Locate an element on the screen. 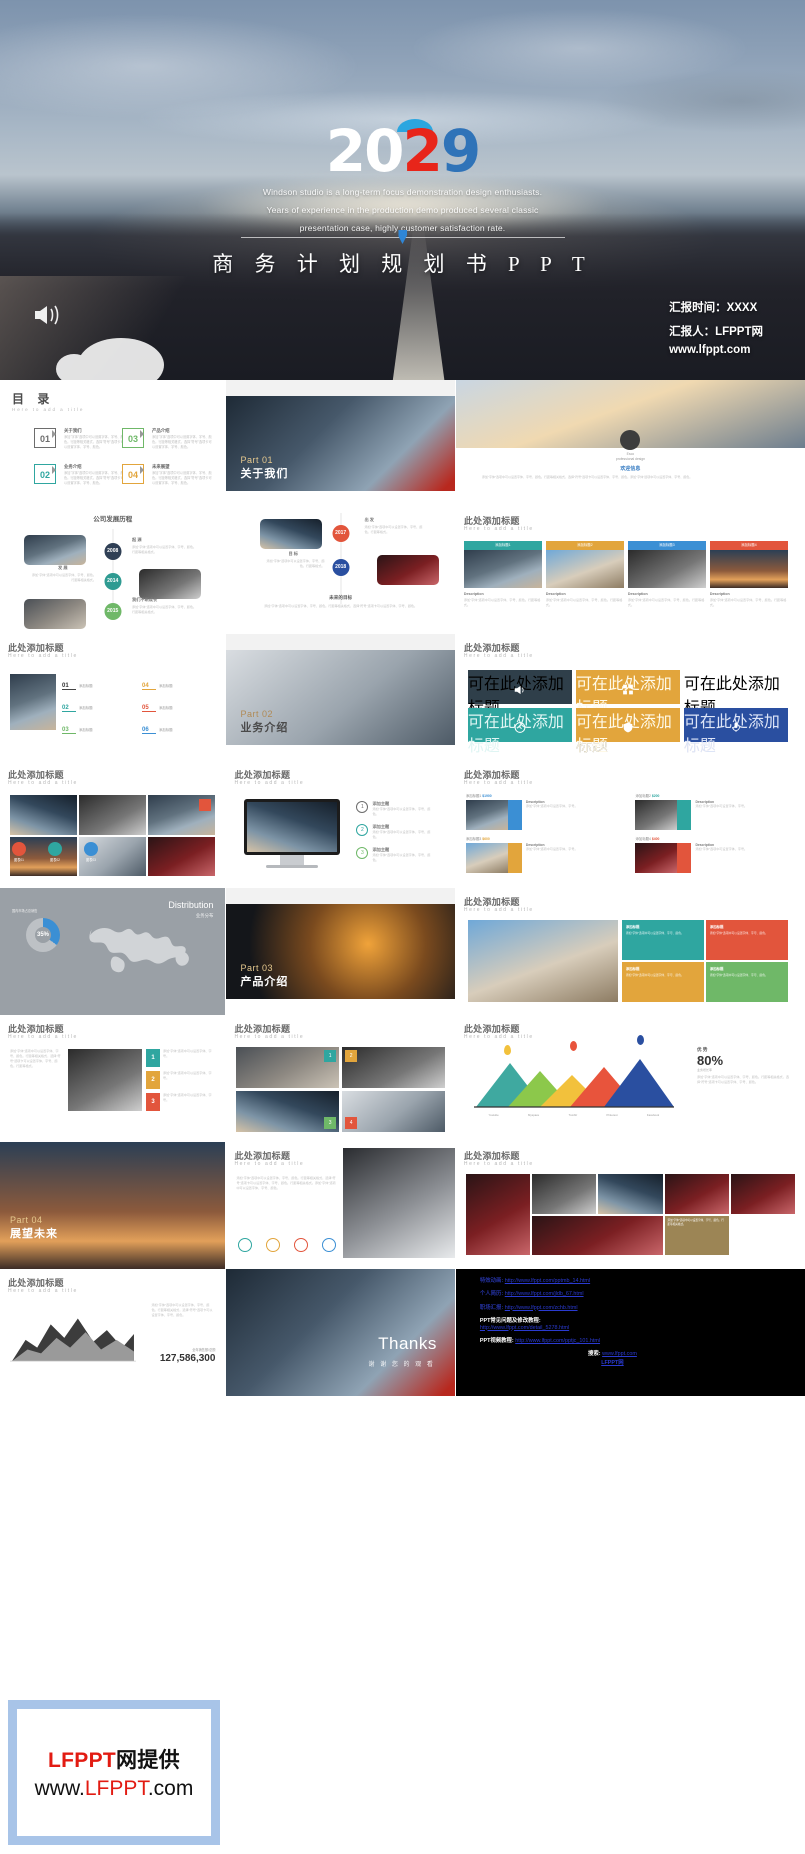 The width and height of the screenshot is (805, 1854). watermark-line-2: www.LFPPT.com is located at coordinates (114, 1788).